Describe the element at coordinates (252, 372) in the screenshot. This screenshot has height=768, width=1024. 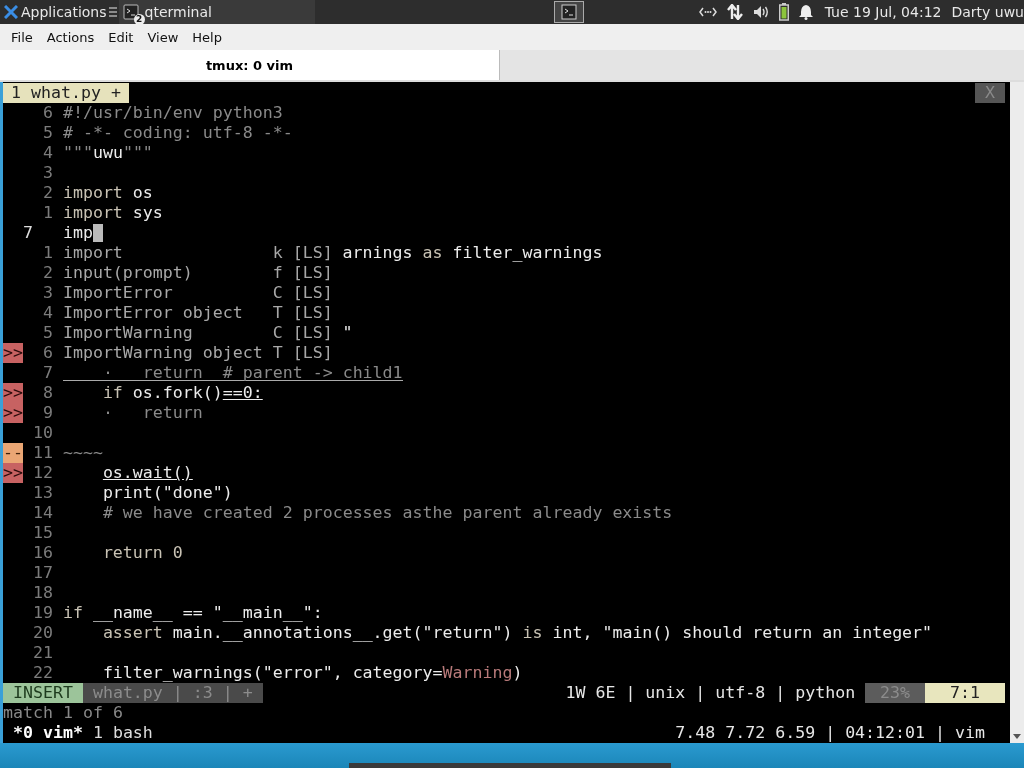
I see `code-text: · return # parent -> child1` at that location.